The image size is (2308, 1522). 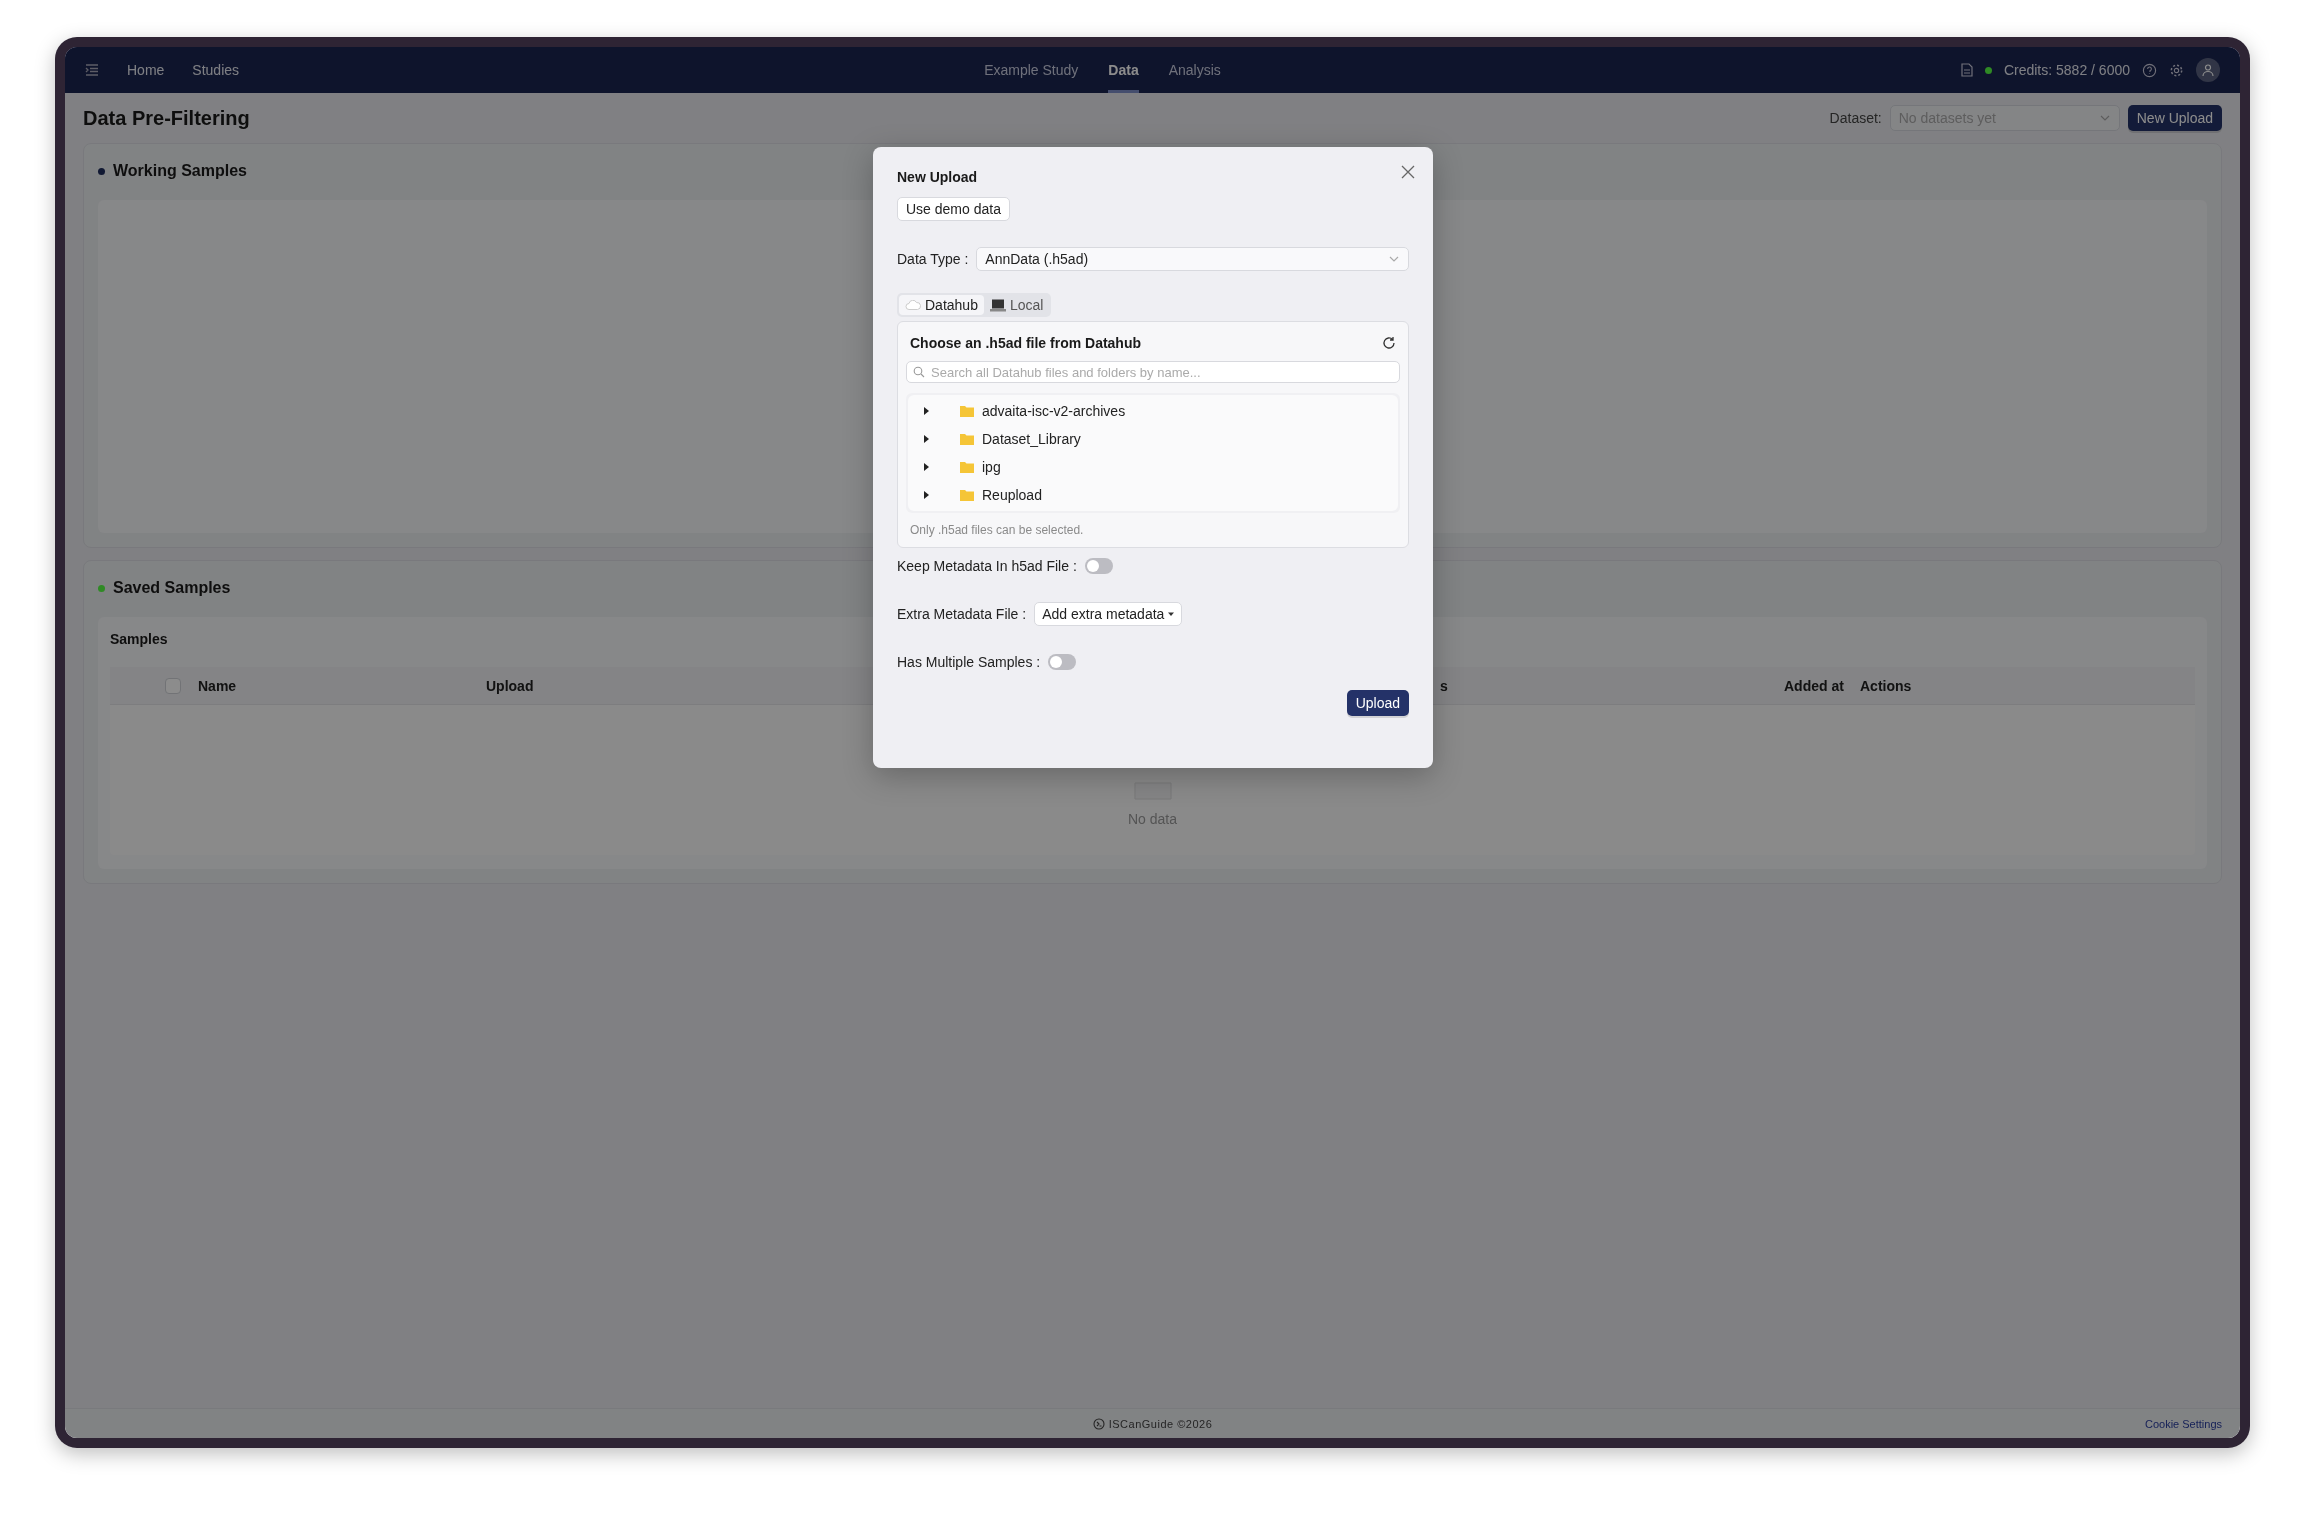 I want to click on nav-tab: Data, so click(x=1123, y=70).